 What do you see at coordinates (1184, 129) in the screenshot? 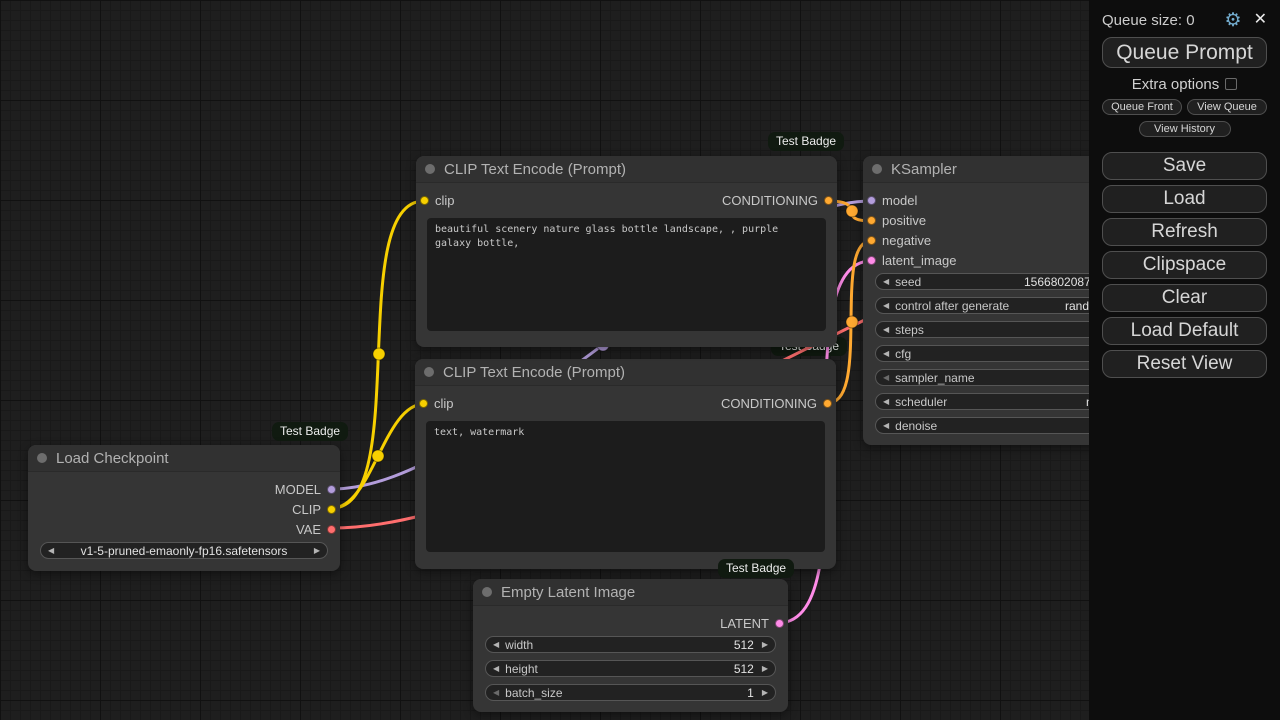
I see `view-history-button: View History` at bounding box center [1184, 129].